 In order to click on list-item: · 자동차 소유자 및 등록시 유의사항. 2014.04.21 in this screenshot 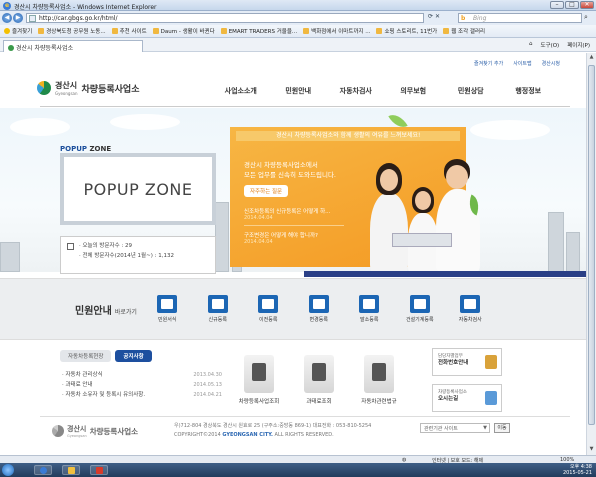, I will do `click(142, 395)`.